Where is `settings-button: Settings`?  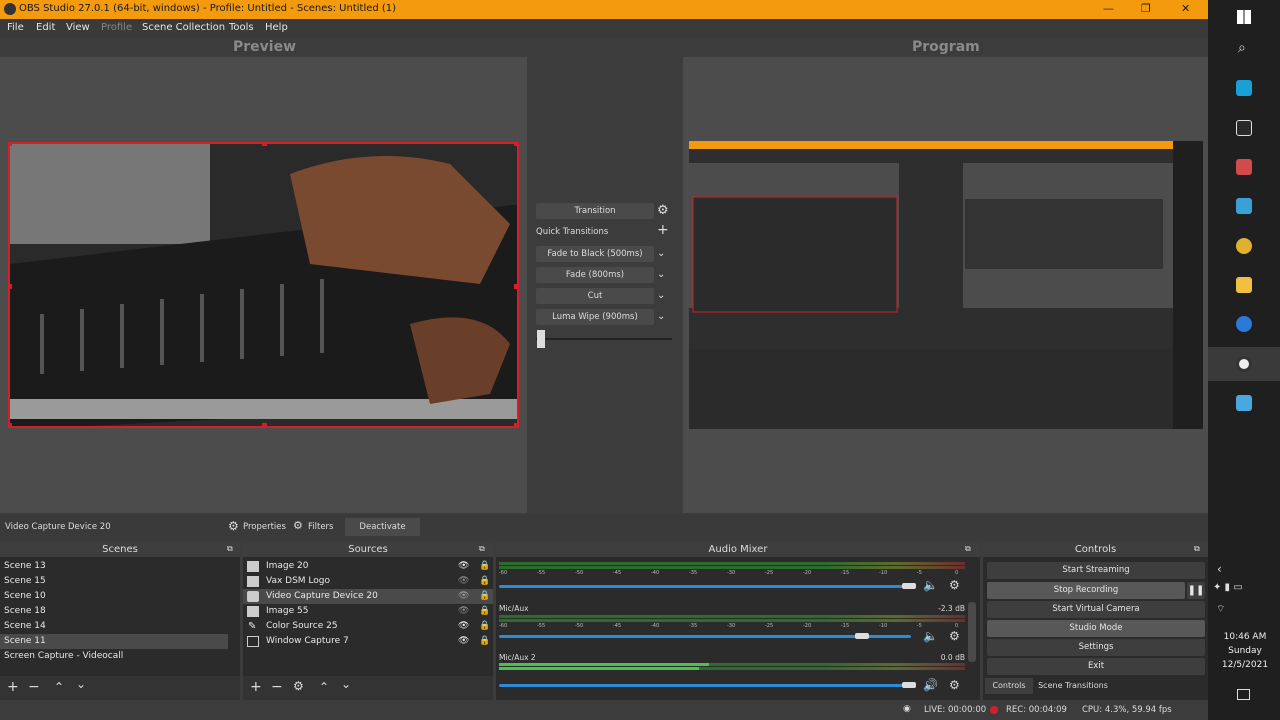 settings-button: Settings is located at coordinates (1096, 647).